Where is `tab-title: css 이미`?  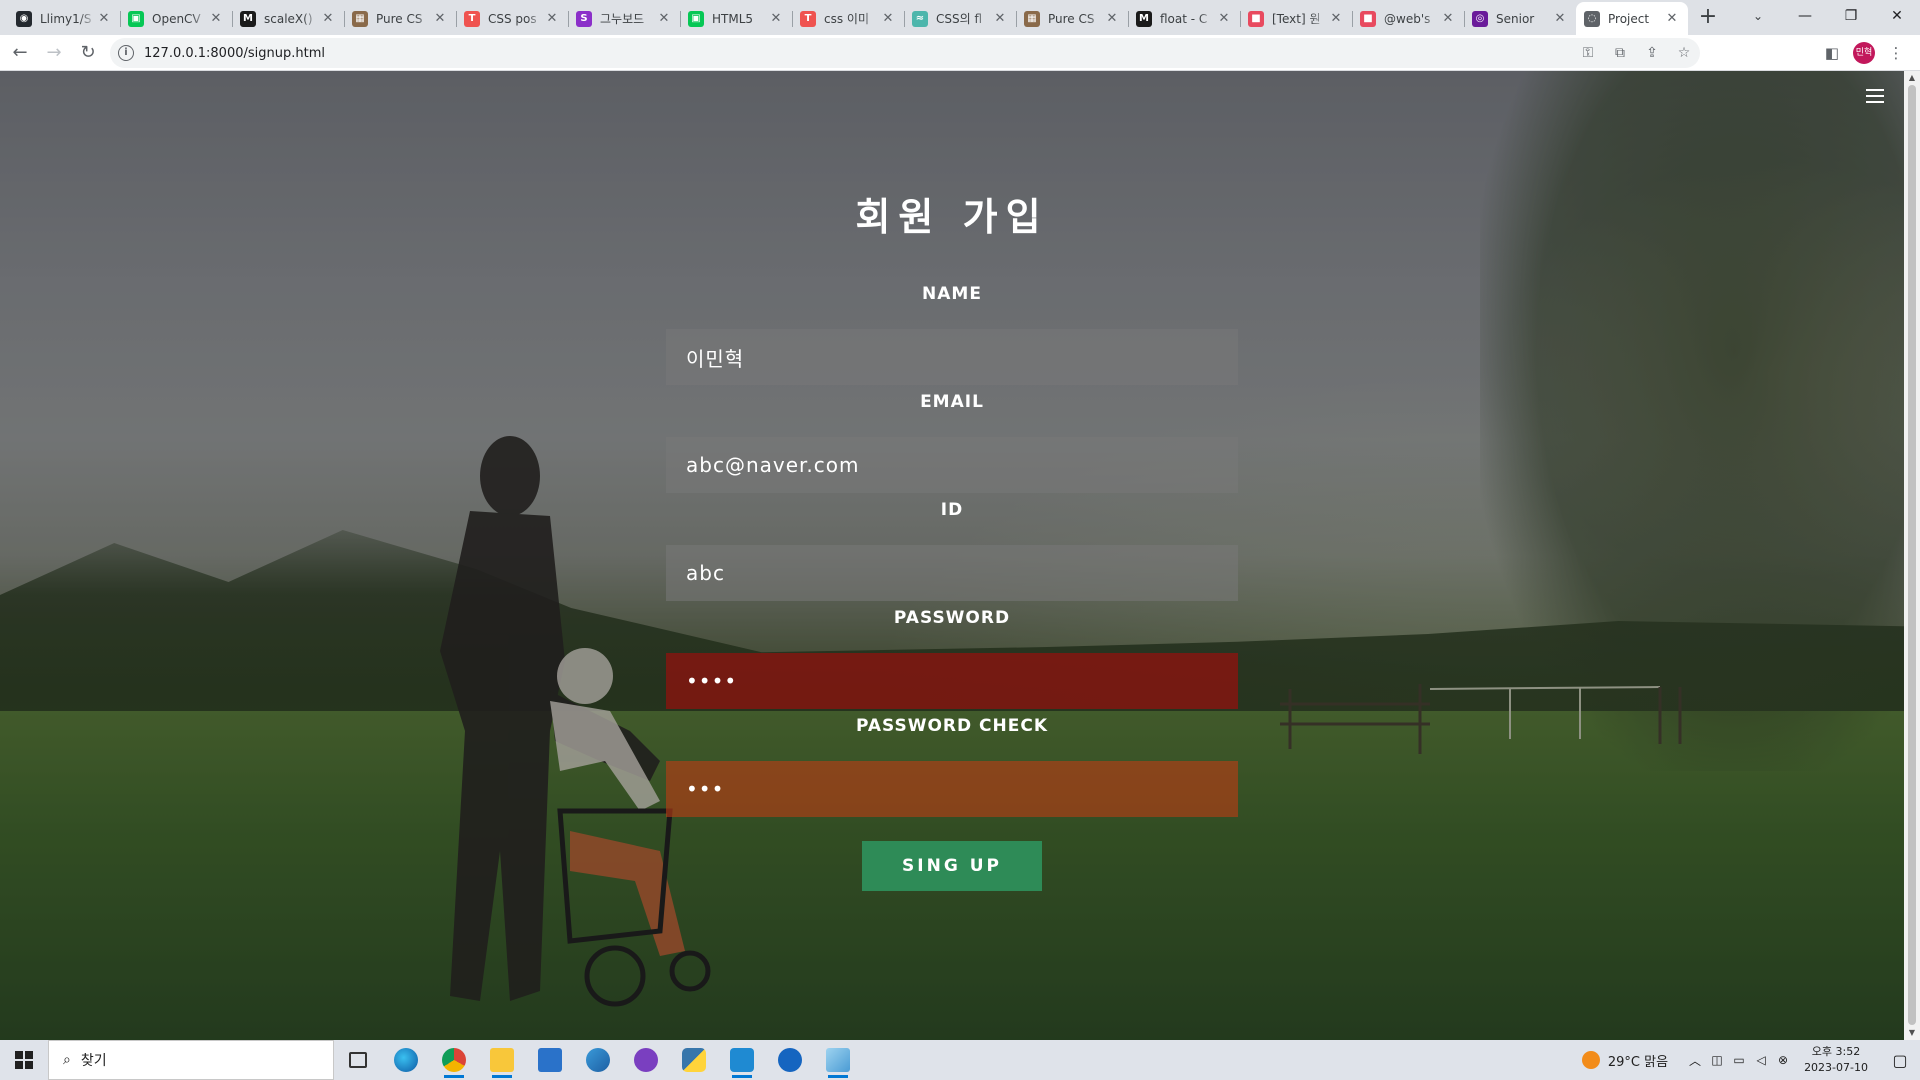 tab-title: css 이미 is located at coordinates (846, 19).